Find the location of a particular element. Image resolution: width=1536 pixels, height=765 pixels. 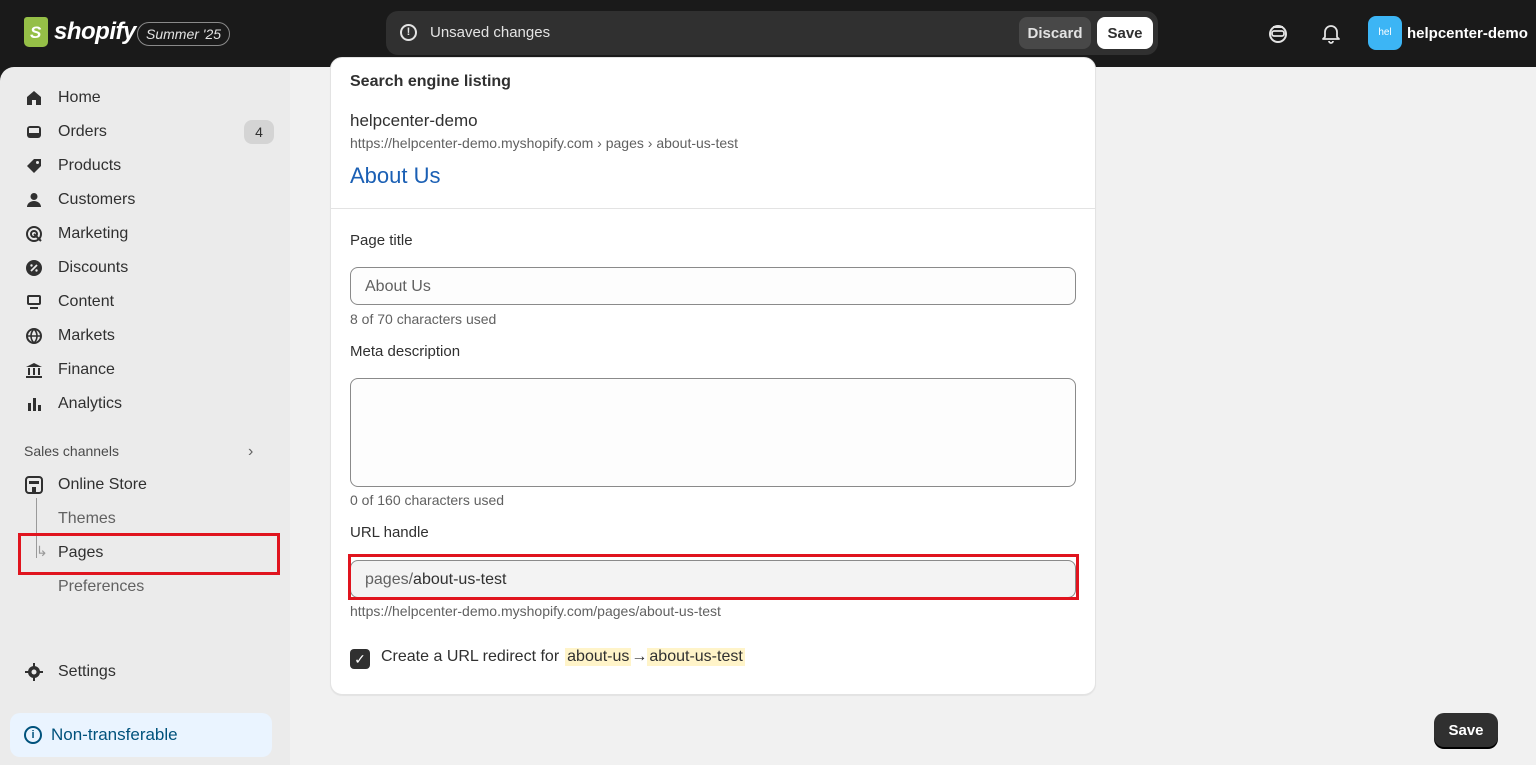

store-icon is located at coordinates (34, 485).